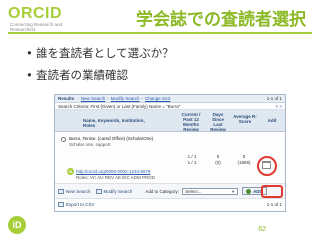  I want to click on reviewer-subtitle: Scholar one, support, so click(90, 144).